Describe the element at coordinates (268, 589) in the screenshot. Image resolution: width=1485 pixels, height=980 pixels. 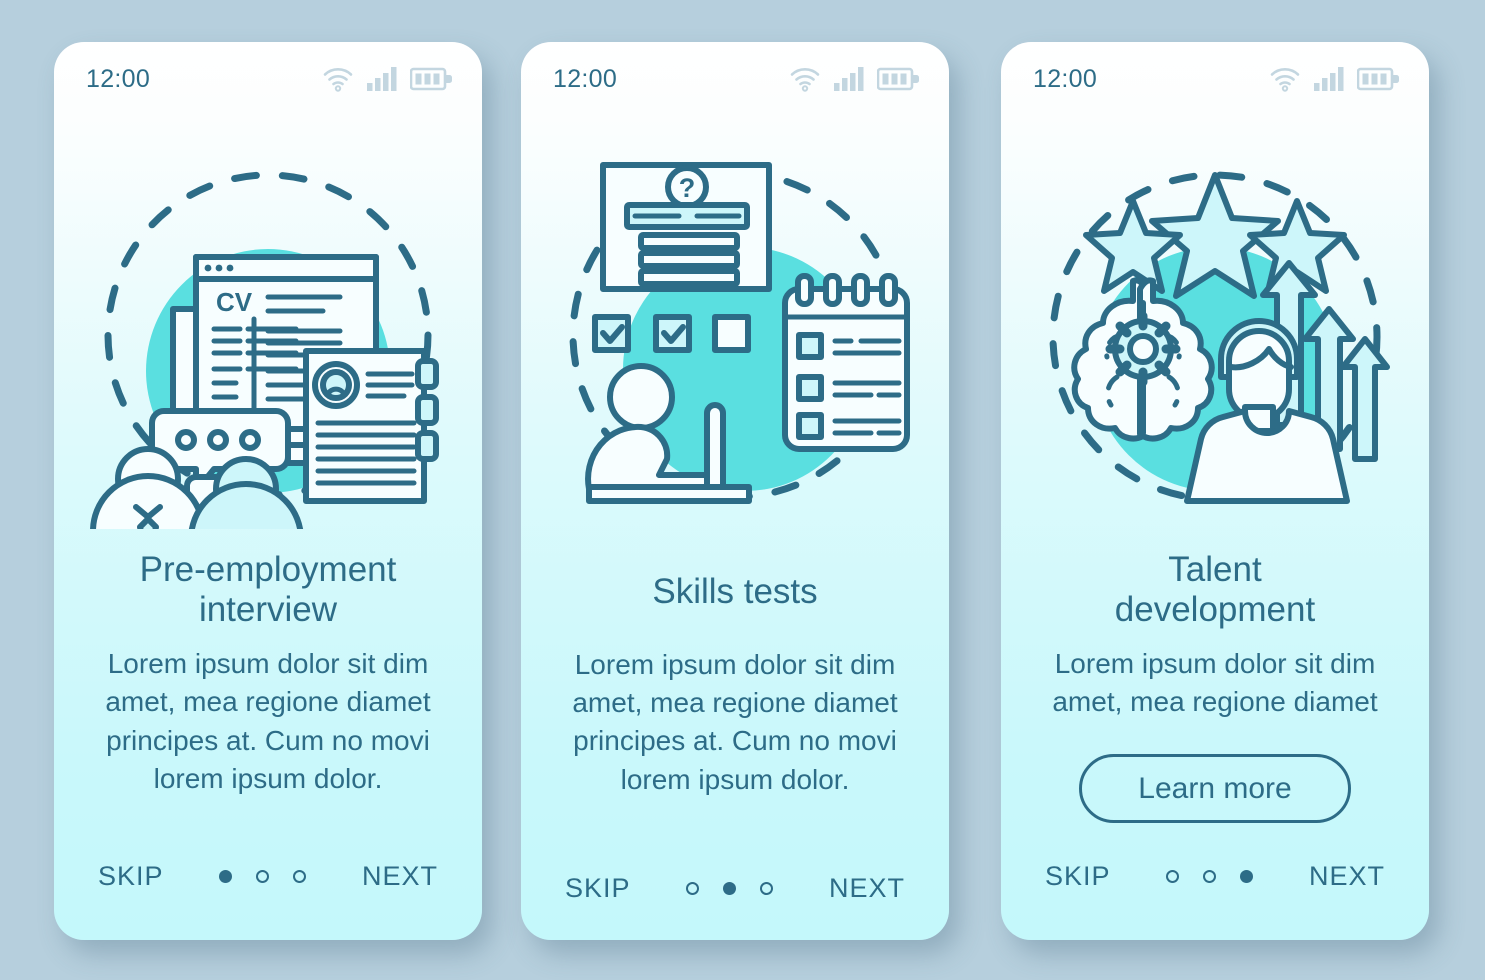
I see `slide-title: Pre-employment interview` at that location.